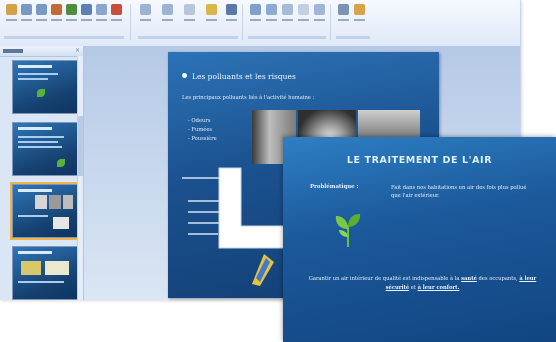 The width and height of the screenshot is (556, 342). Describe the element at coordinates (13, 51) in the screenshot. I see `slides-tab` at that location.